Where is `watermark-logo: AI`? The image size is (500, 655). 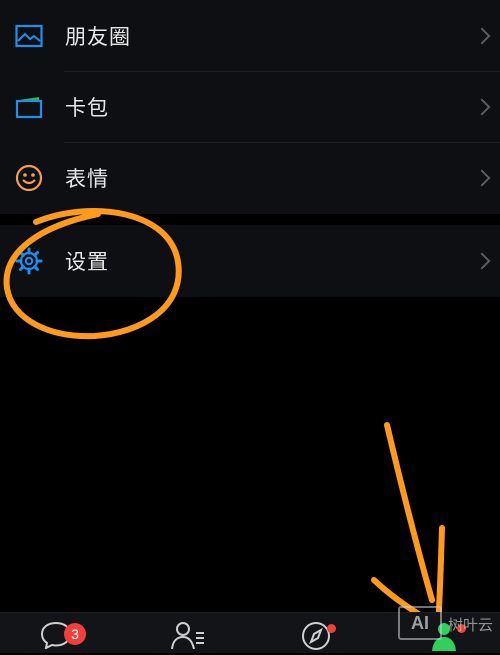
watermark-logo: AI is located at coordinates (420, 623).